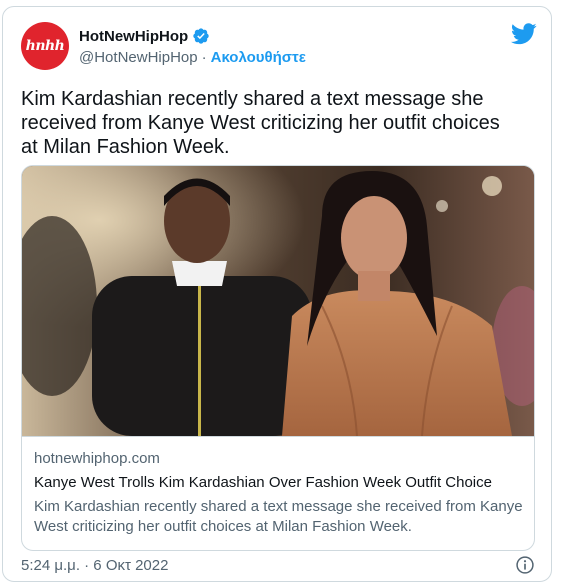  I want to click on info-icon, so click(525, 565).